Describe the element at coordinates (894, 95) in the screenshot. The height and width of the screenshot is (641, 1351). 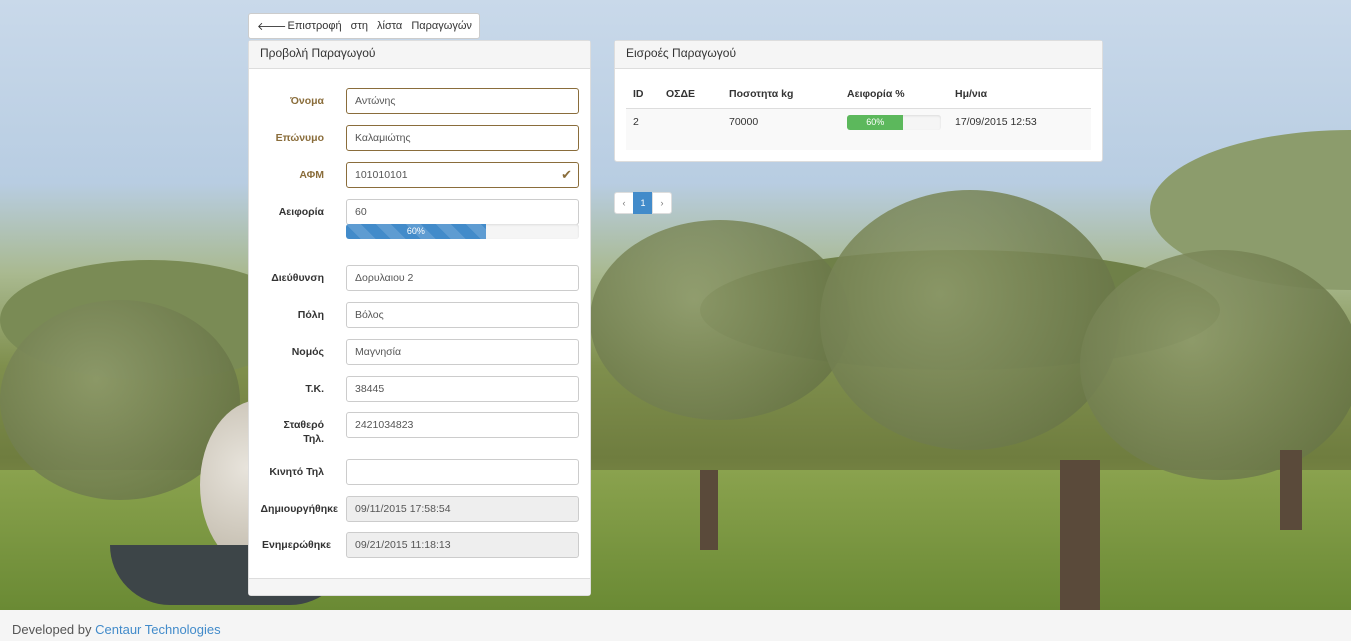
I see `column-header-sustainability: Αειφορία %` at that location.